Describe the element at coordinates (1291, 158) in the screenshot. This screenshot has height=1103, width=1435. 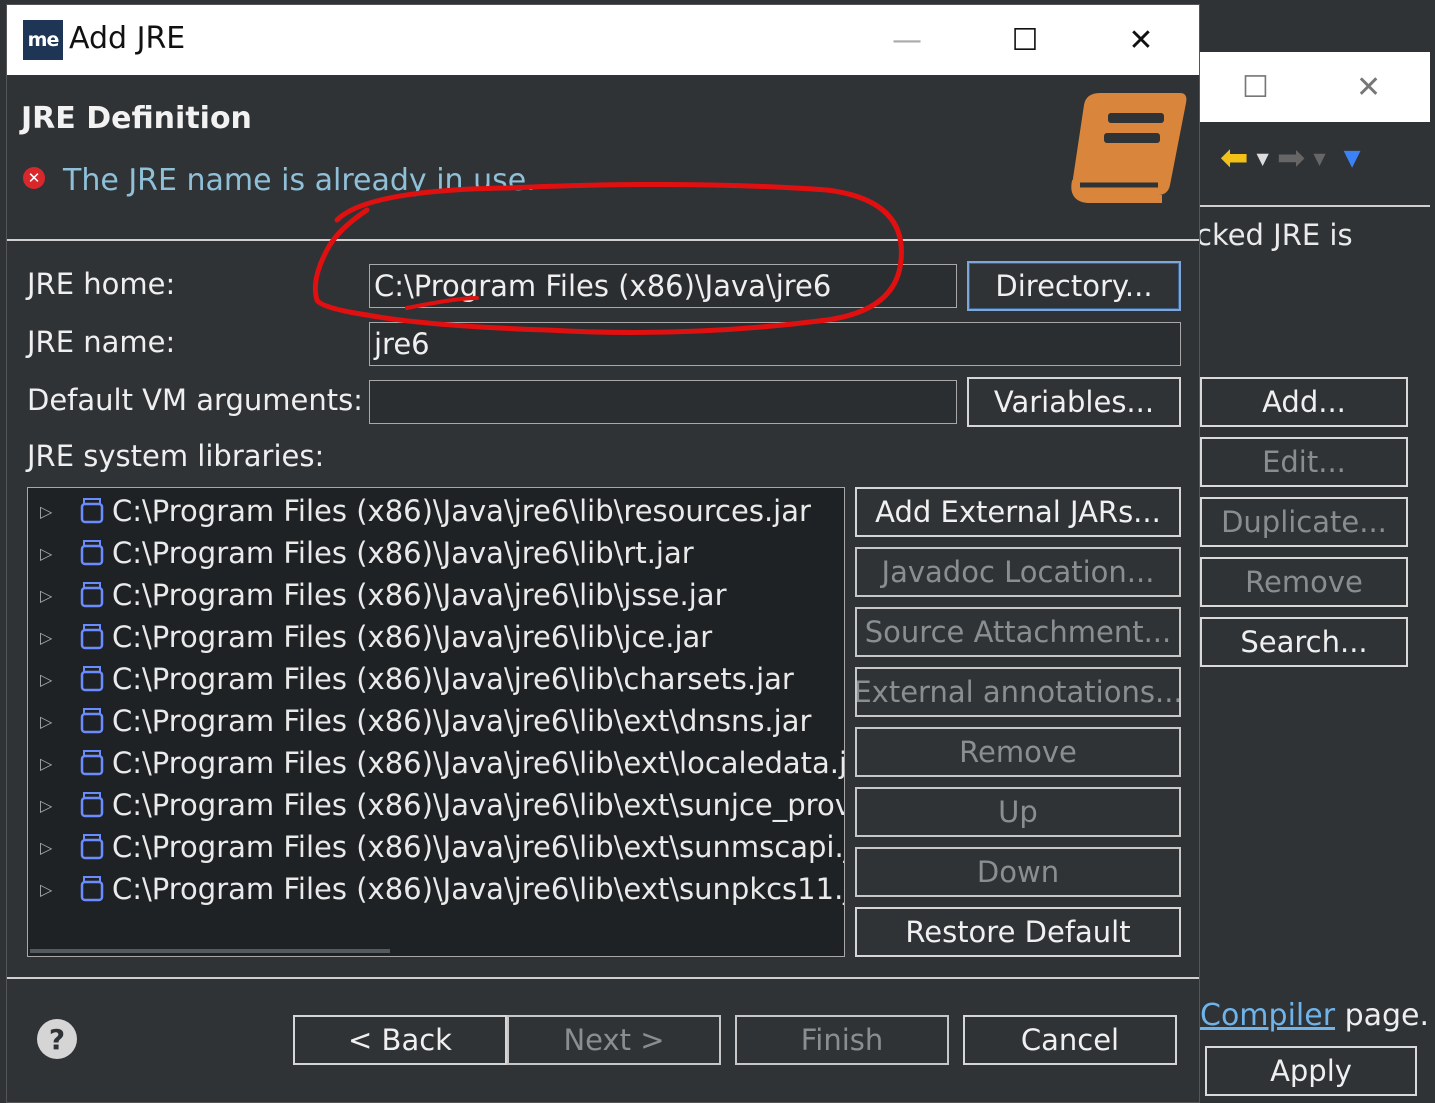
I see `forward-arrow-icon: ➡` at that location.